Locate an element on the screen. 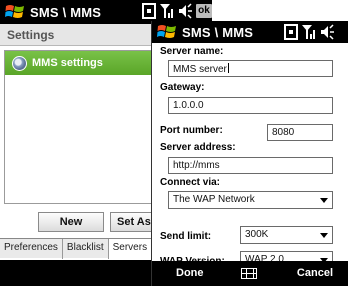  done-softkey: Done is located at coordinates (190, 273).